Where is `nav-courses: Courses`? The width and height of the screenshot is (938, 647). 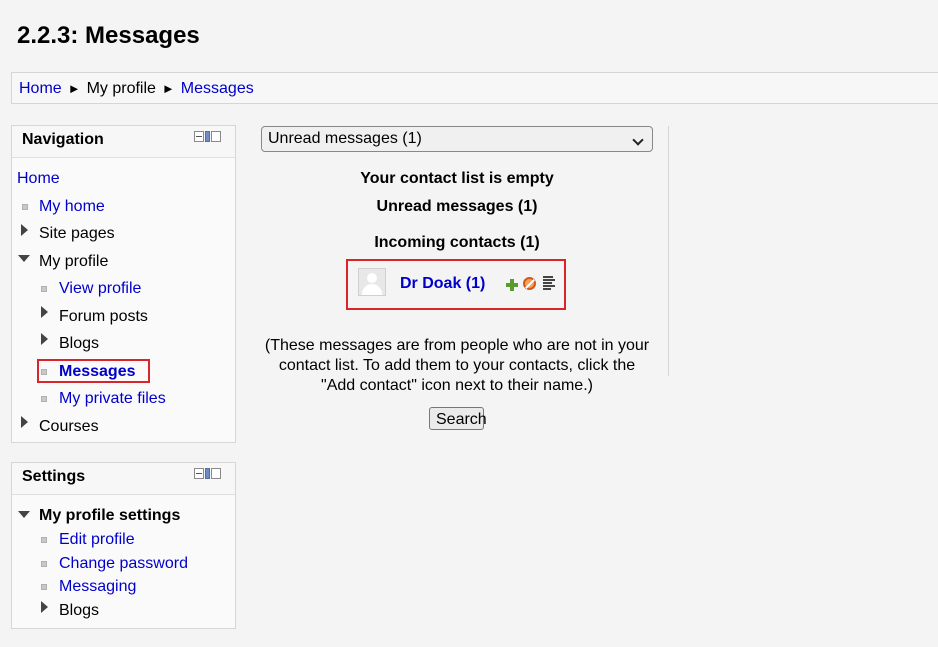
nav-courses: Courses is located at coordinates (69, 427).